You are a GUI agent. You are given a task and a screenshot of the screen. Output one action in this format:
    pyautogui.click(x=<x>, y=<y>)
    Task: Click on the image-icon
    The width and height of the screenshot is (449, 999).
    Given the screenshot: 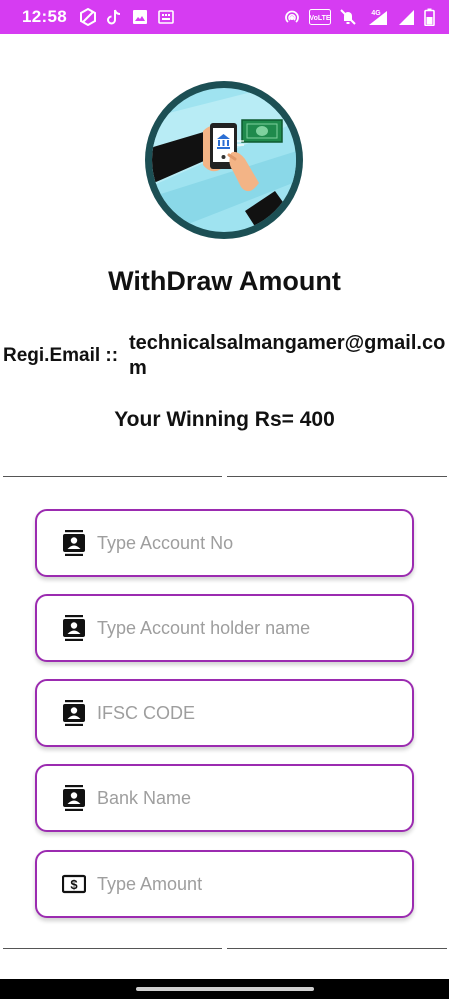 What is the action you would take?
    pyautogui.click(x=140, y=17)
    